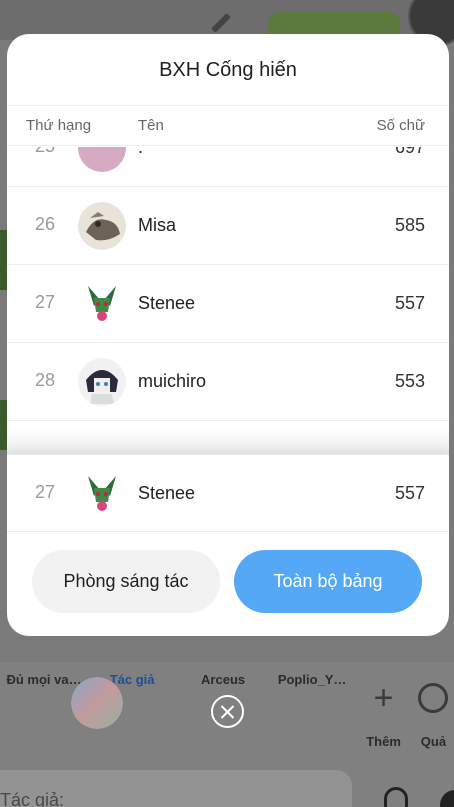 The width and height of the screenshot is (454, 807). I want to click on leaderboard-row: 27 Stenee 557, so click(228, 304).